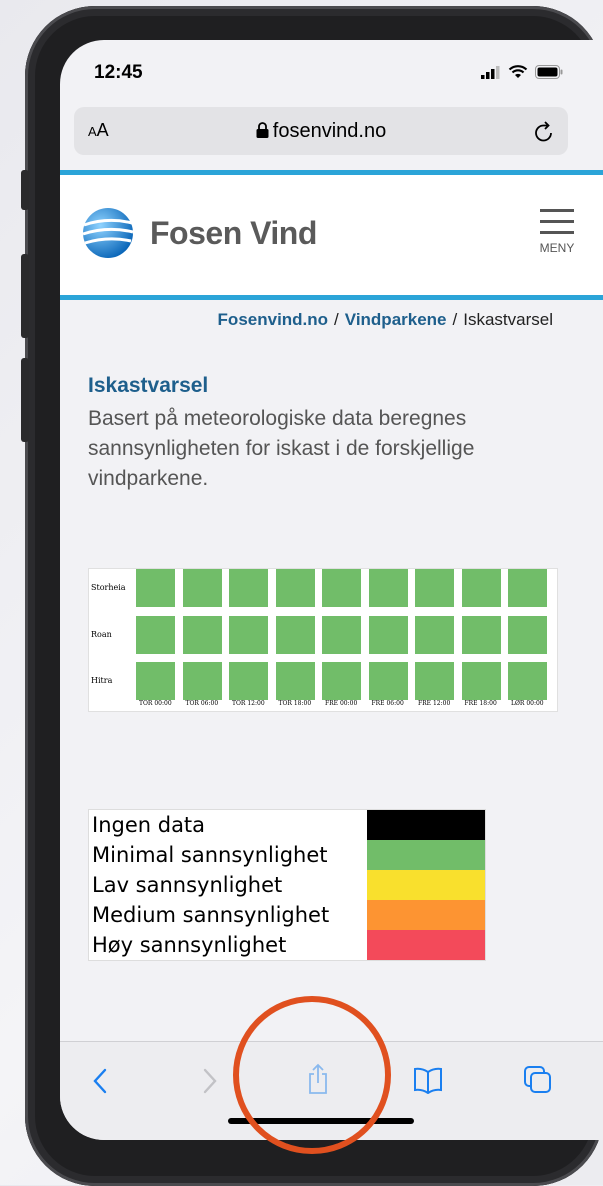  Describe the element at coordinates (544, 131) in the screenshot. I see `reload-icon` at that location.